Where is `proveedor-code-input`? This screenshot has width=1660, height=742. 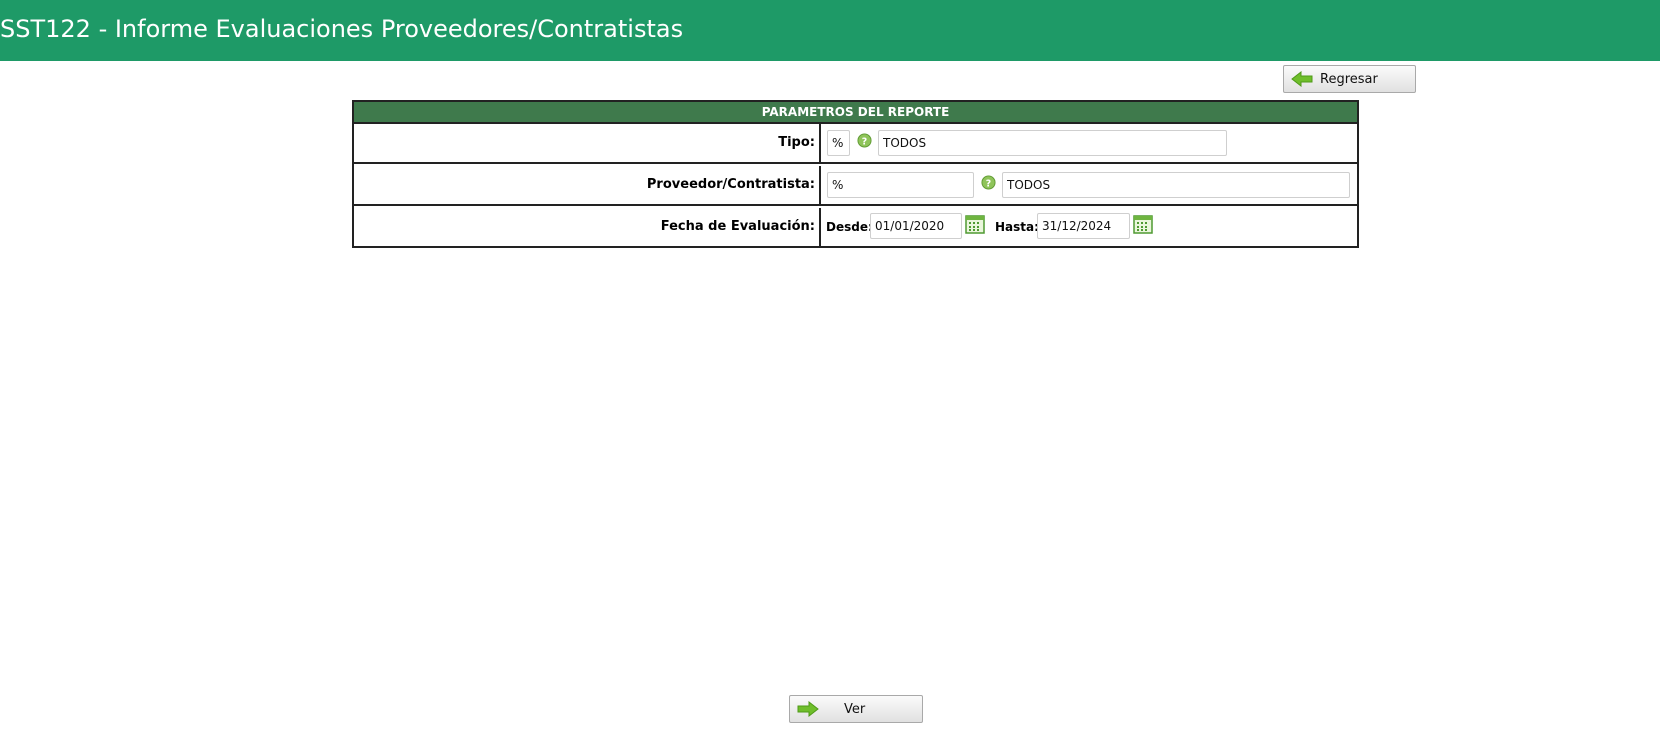
proveedor-code-input is located at coordinates (900, 185).